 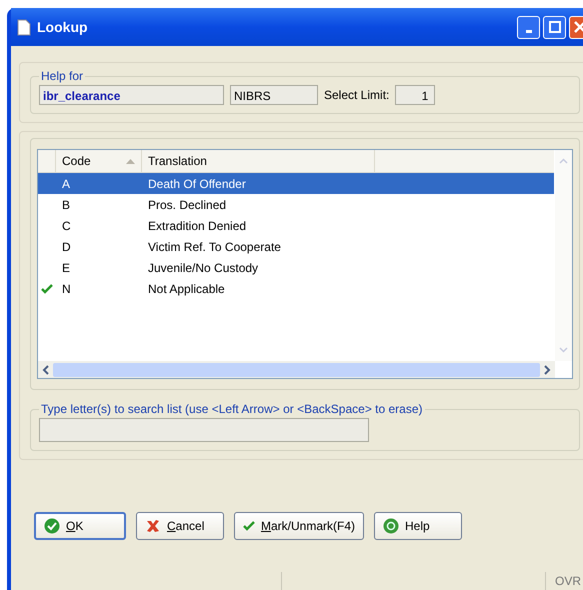 I want to click on code-cell-text: B, so click(x=66, y=205).